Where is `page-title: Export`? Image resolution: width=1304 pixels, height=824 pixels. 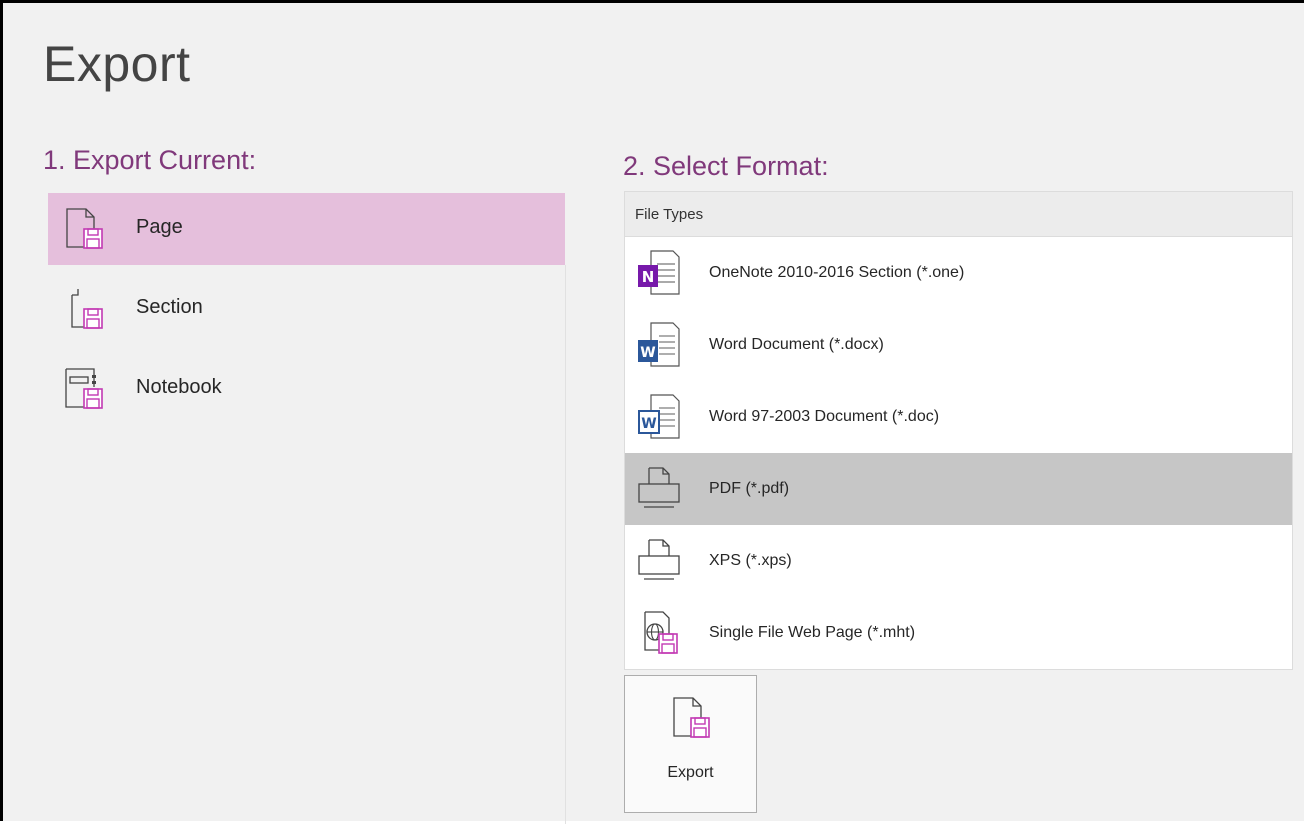
page-title: Export is located at coordinates (117, 64).